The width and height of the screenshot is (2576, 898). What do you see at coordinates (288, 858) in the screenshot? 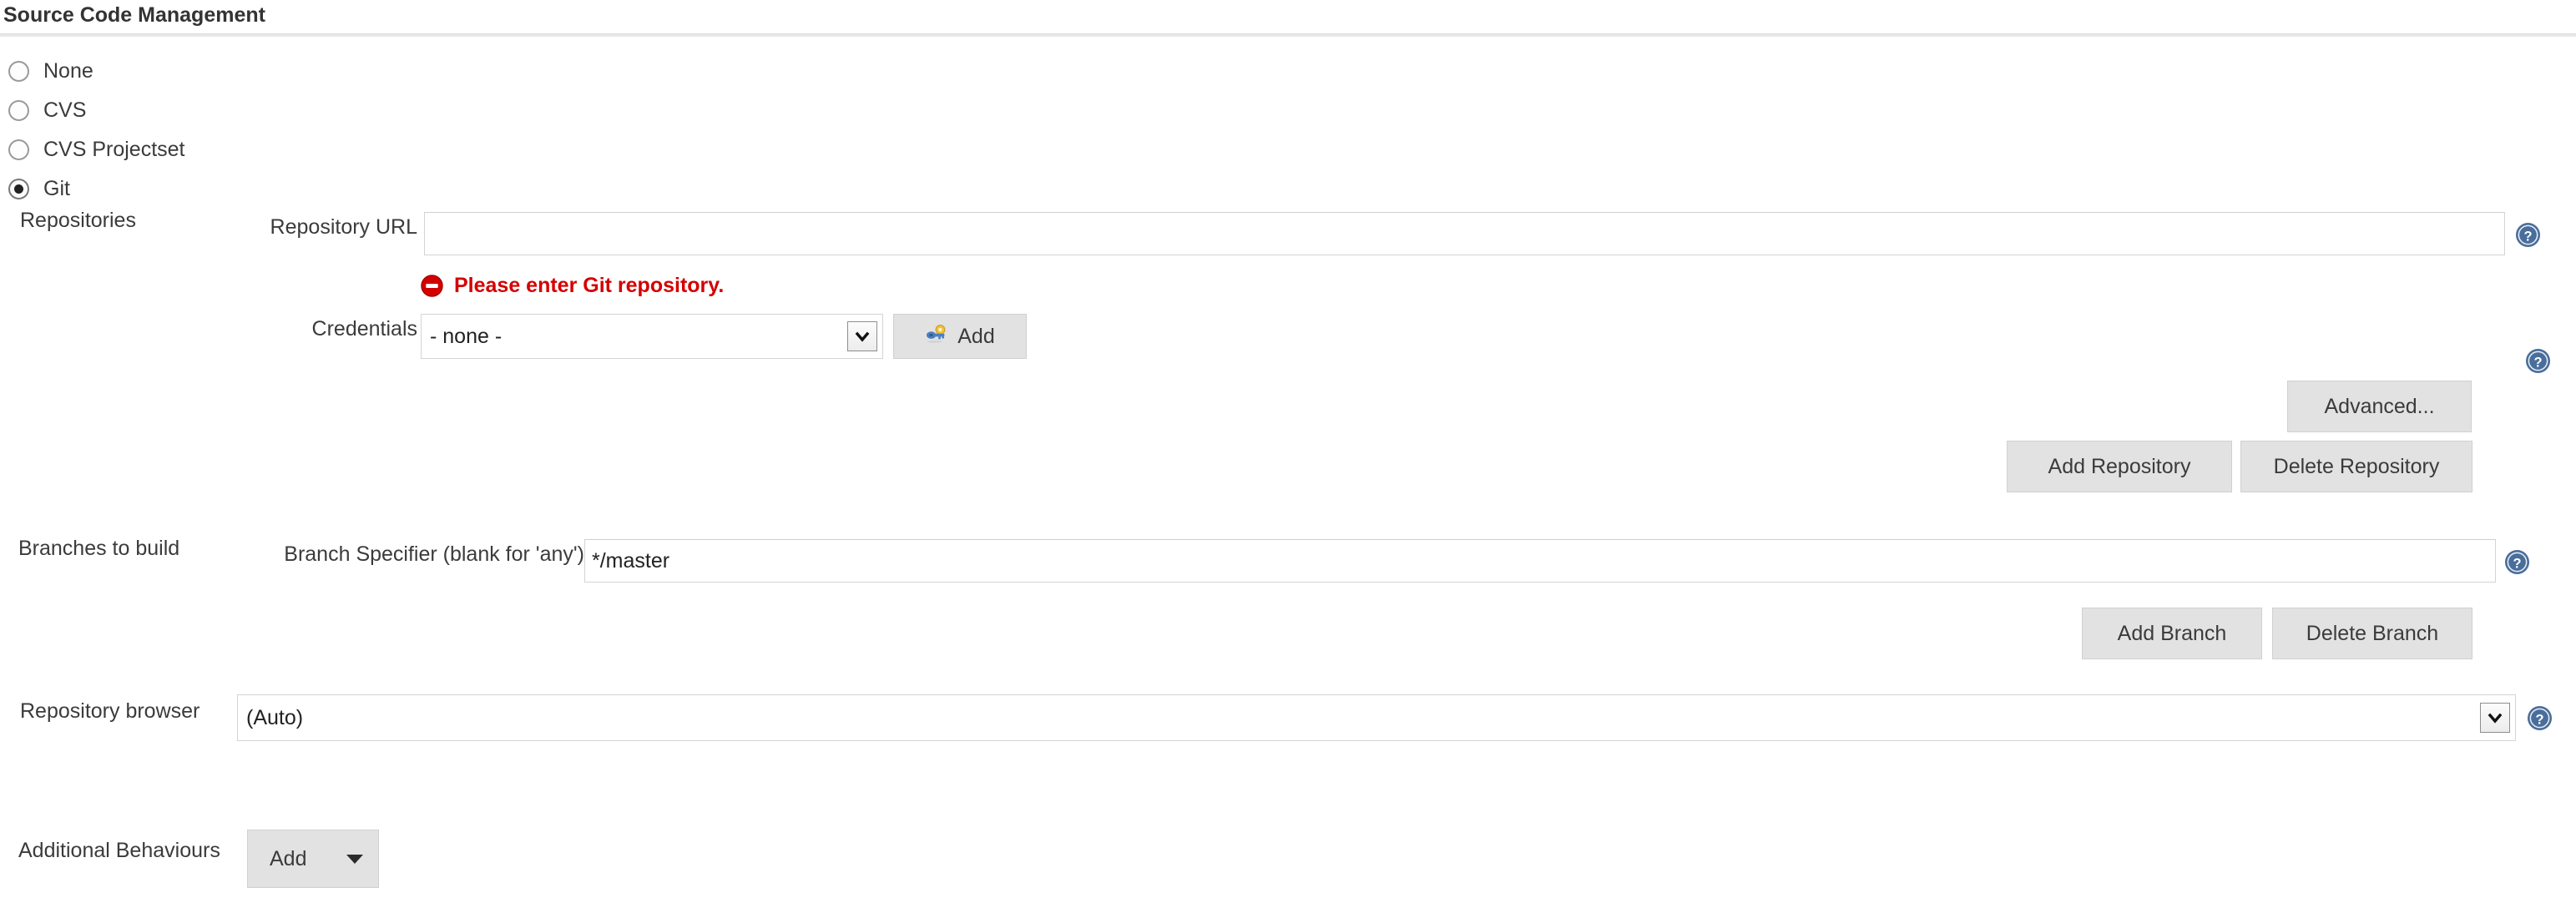
I see `additional-behaviours-add-label: Add` at bounding box center [288, 858].